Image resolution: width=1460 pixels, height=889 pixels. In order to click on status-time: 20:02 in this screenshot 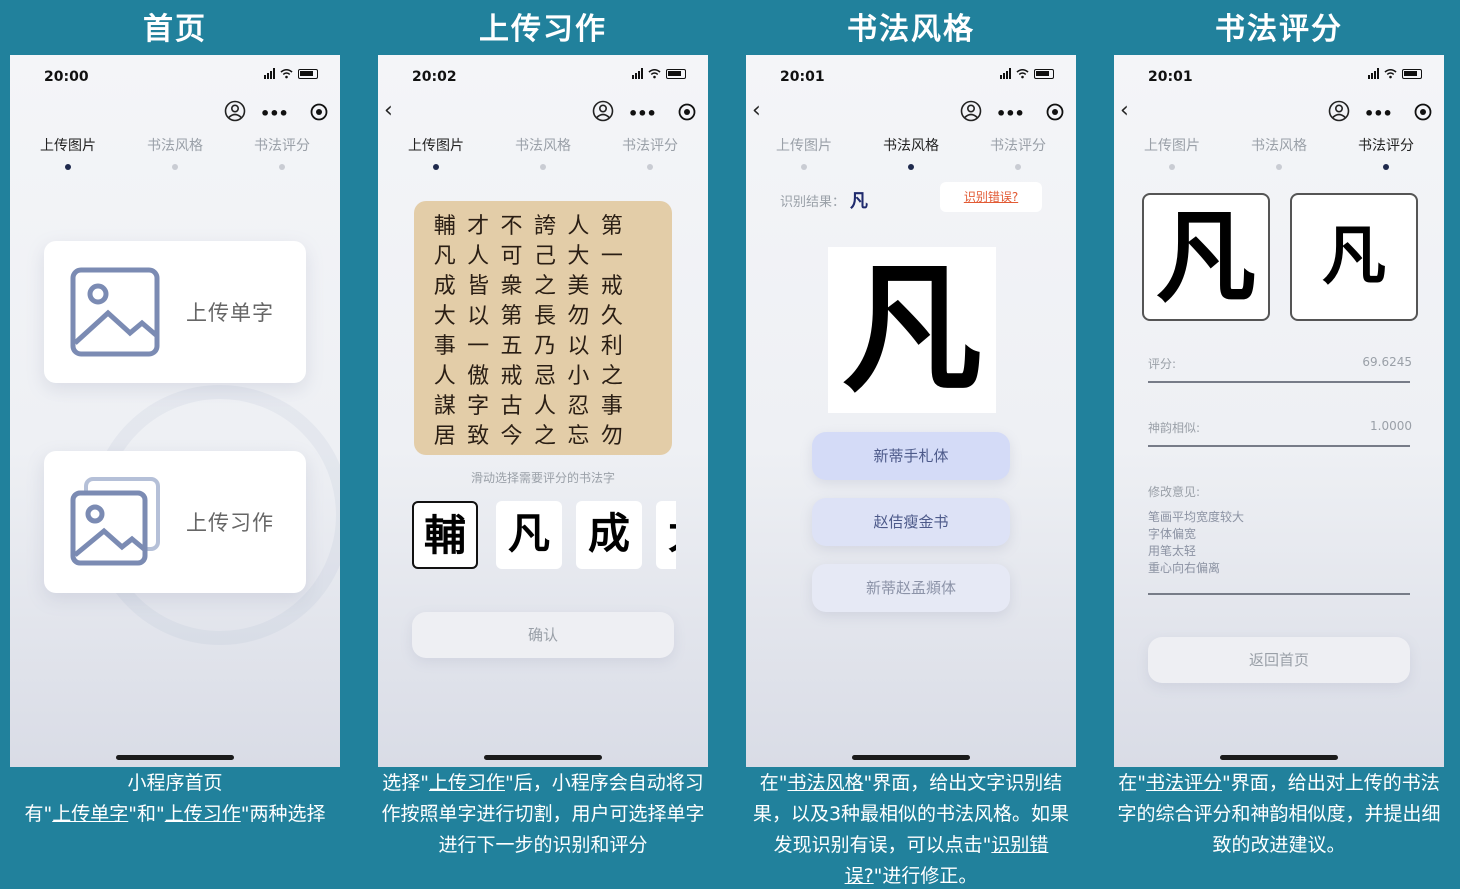, I will do `click(434, 77)`.